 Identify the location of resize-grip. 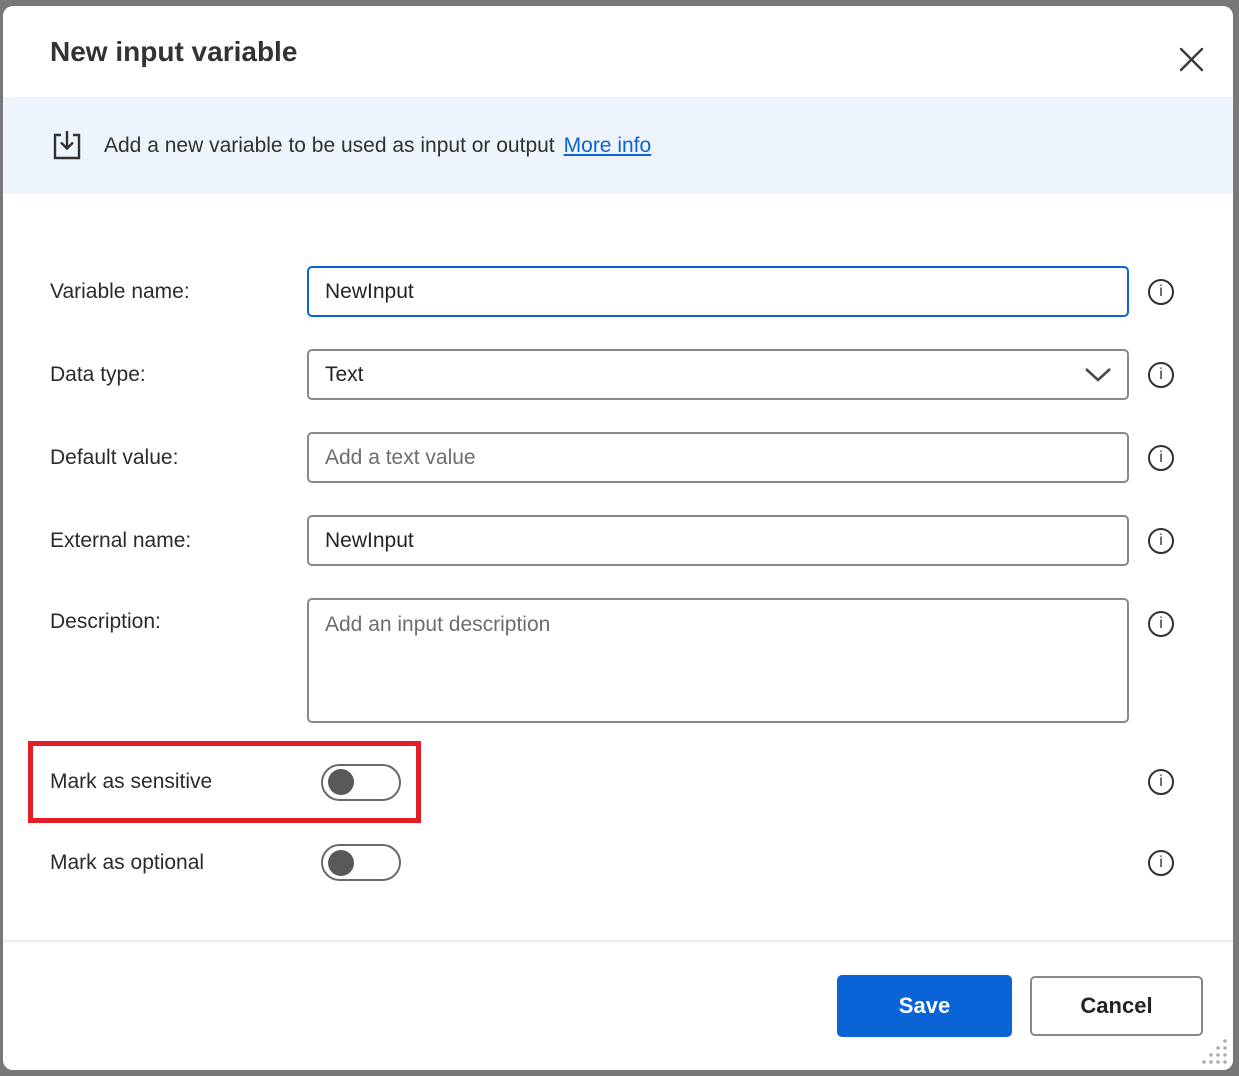
(1214, 1051).